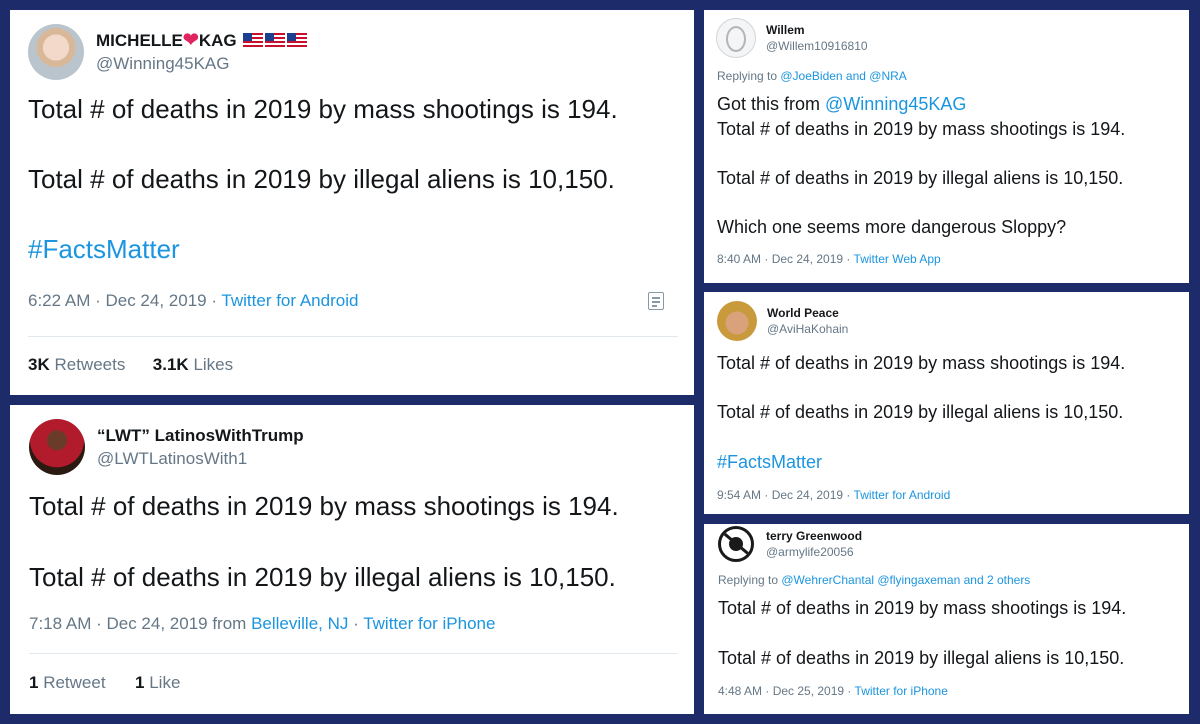 This screenshot has height=724, width=1200. I want to click on analytics-icon, so click(656, 301).